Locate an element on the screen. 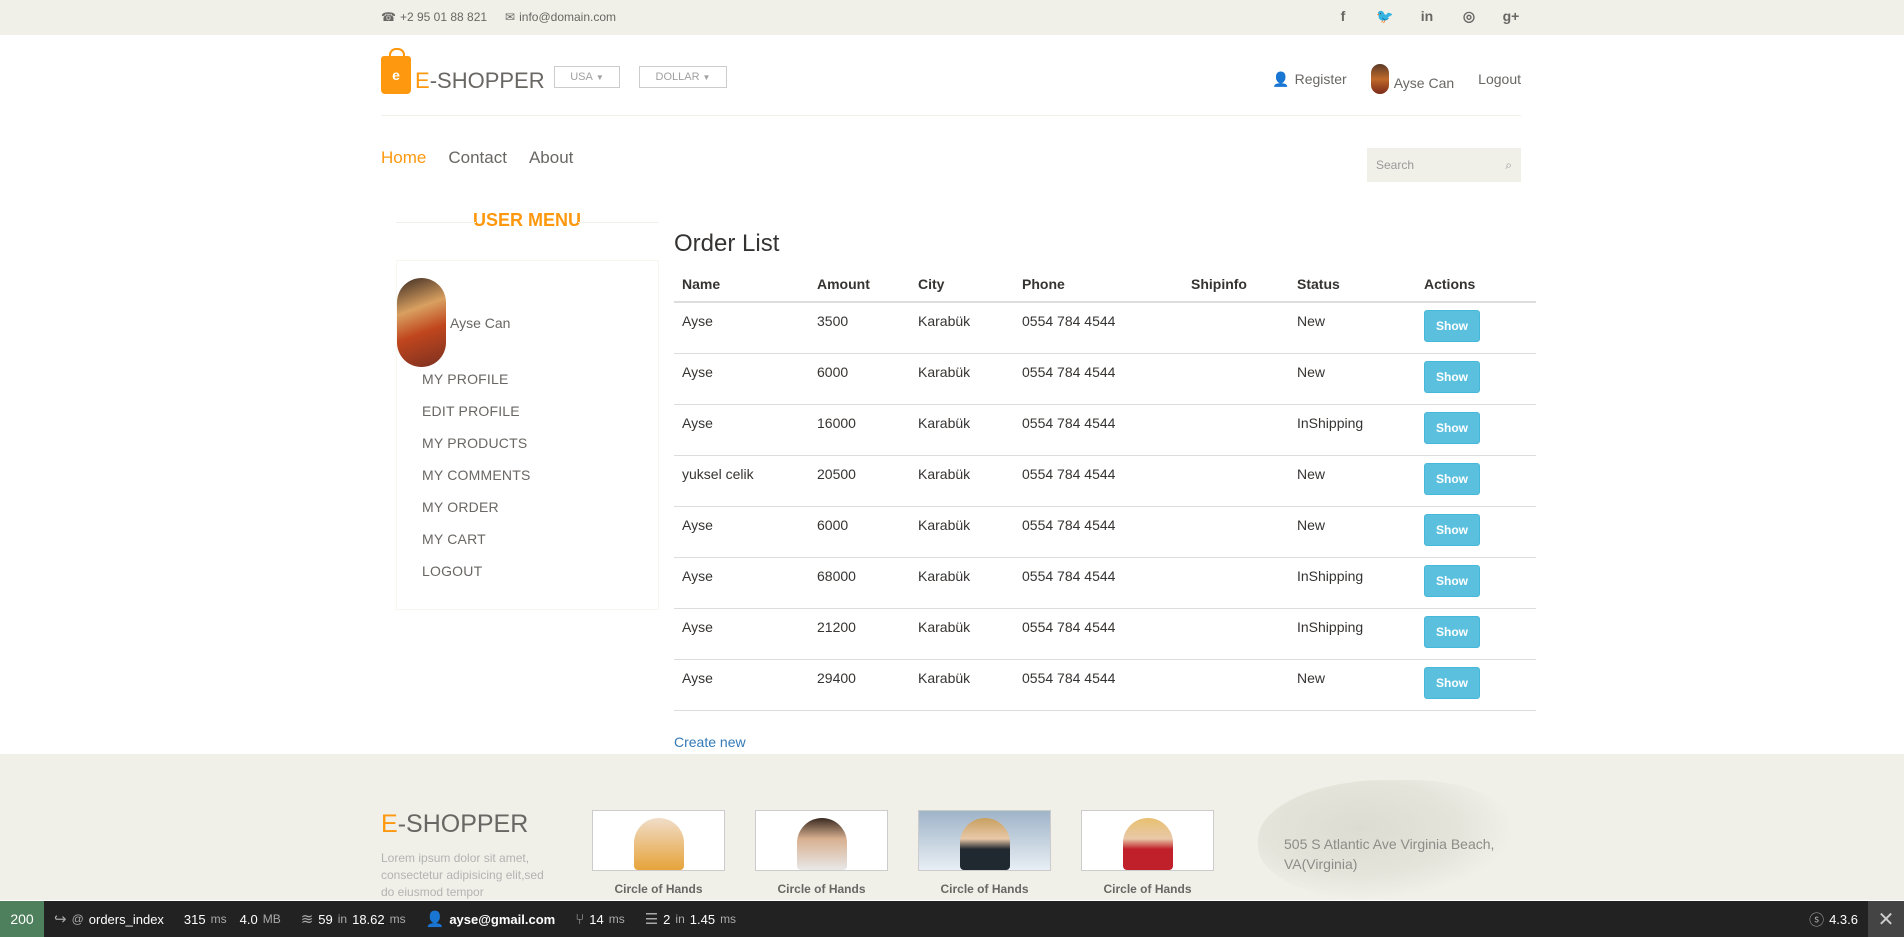  db-time: 1.45 is located at coordinates (702, 919).